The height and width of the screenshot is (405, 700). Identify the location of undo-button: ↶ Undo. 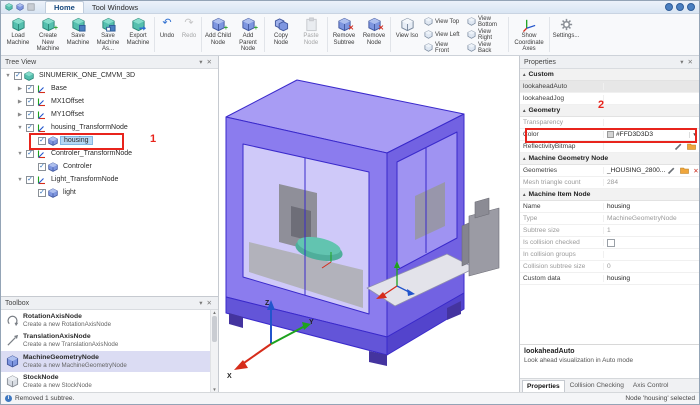
(167, 34).